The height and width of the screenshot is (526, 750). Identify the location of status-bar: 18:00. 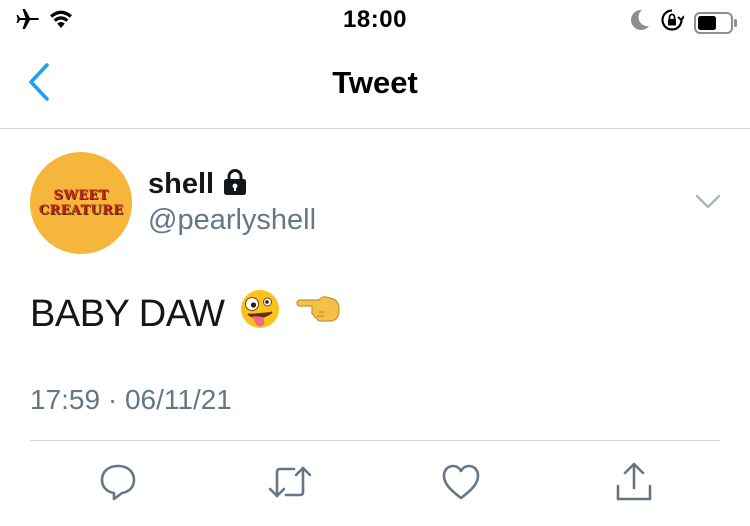
(375, 20).